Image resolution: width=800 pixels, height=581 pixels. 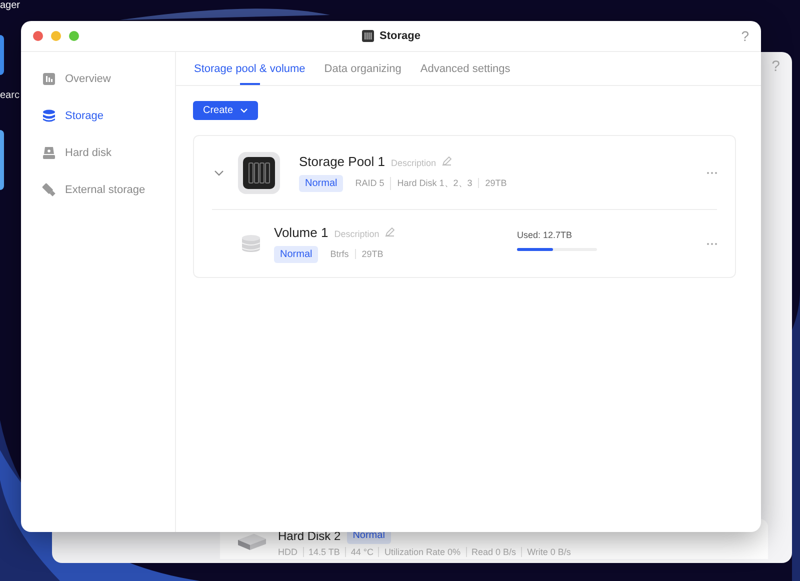 I want to click on disk-detail: 14.5 TB, so click(x=323, y=552).